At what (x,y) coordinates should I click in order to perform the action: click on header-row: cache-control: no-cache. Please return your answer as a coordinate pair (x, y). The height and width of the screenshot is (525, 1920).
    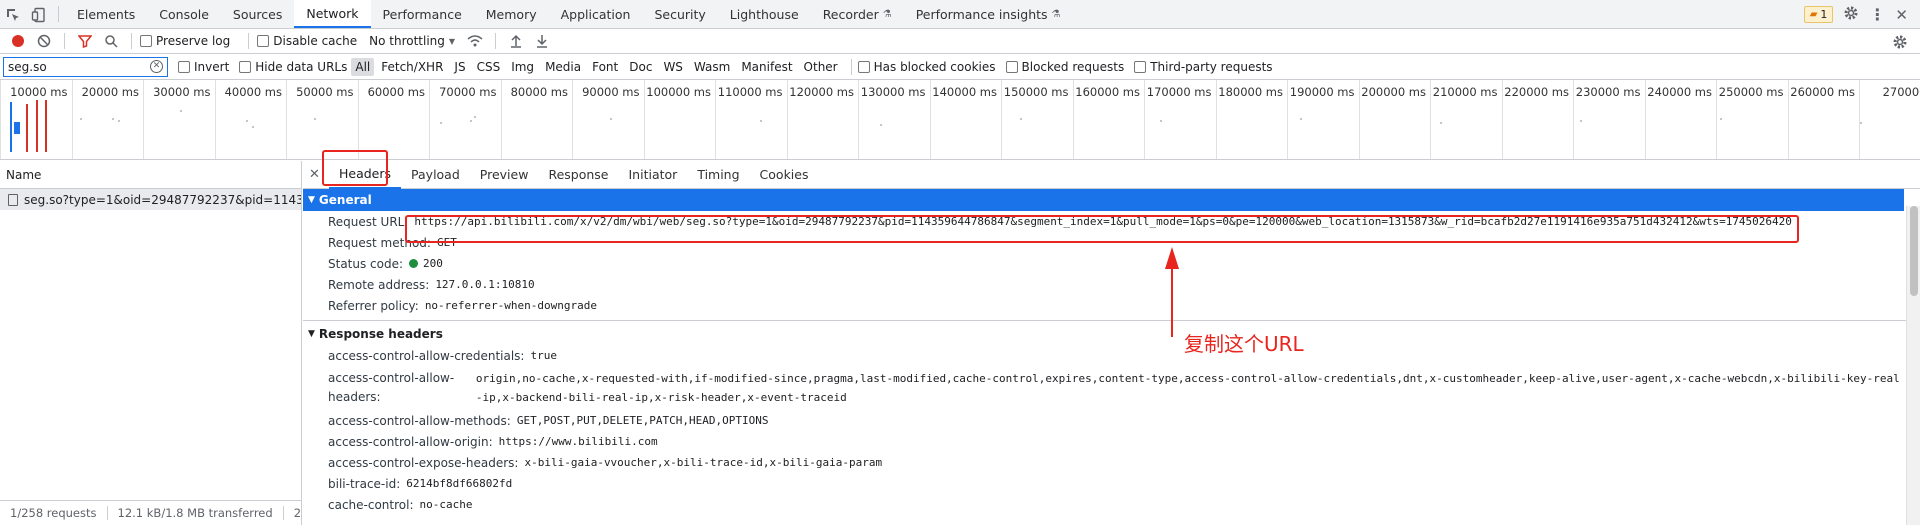
    Looking at the image, I should click on (1111, 504).